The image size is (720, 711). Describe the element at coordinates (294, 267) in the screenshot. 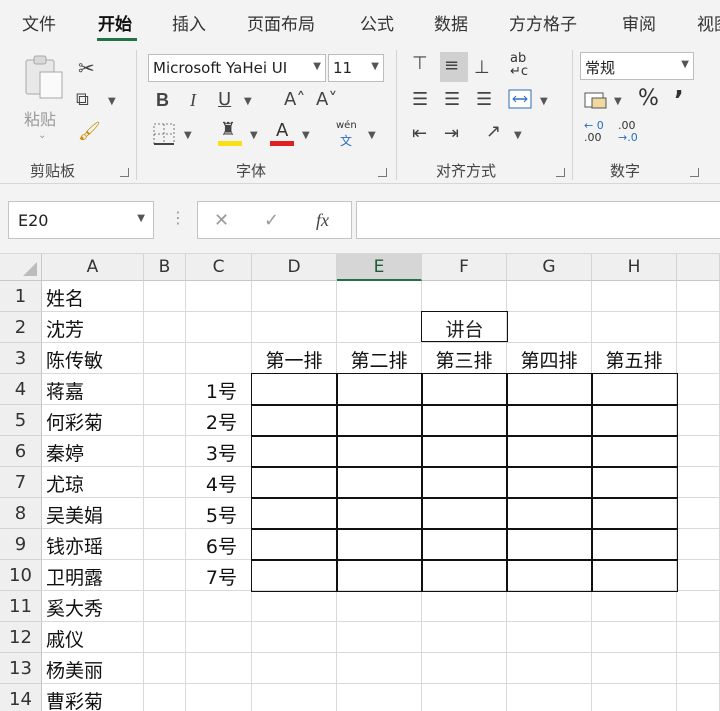

I see `column-header: D` at that location.